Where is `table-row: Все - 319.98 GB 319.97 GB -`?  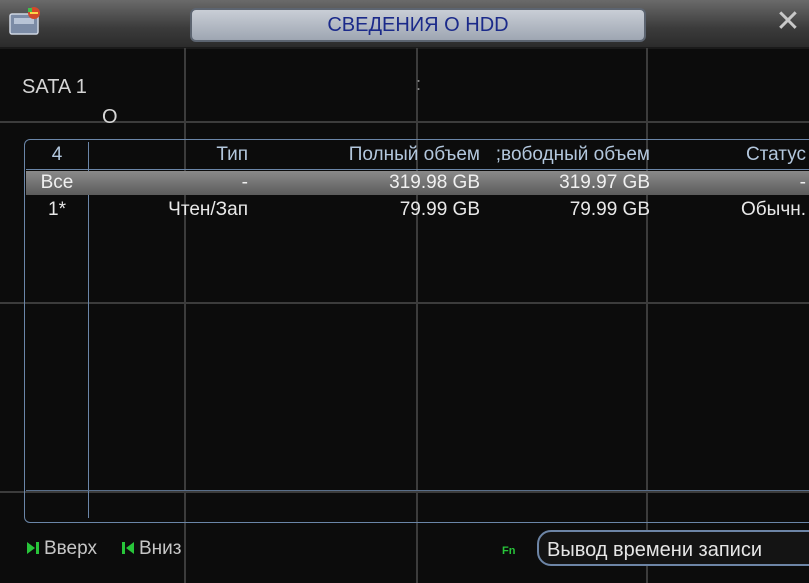
table-row: Все - 319.98 GB 319.97 GB - is located at coordinates (417, 183).